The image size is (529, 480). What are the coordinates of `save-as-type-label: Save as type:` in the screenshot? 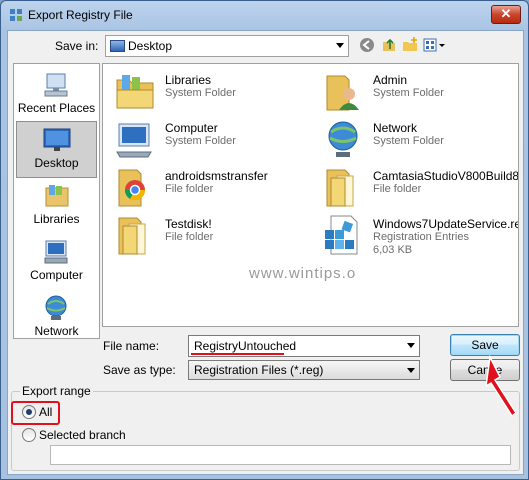 It's located at (139, 370).